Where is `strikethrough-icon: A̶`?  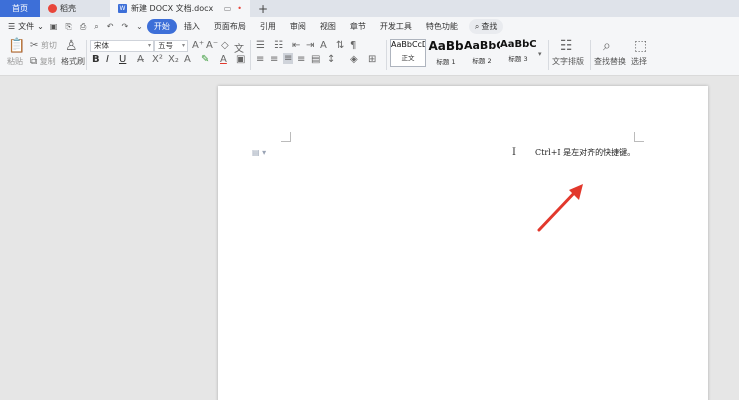 strikethrough-icon: A̶ is located at coordinates (140, 59).